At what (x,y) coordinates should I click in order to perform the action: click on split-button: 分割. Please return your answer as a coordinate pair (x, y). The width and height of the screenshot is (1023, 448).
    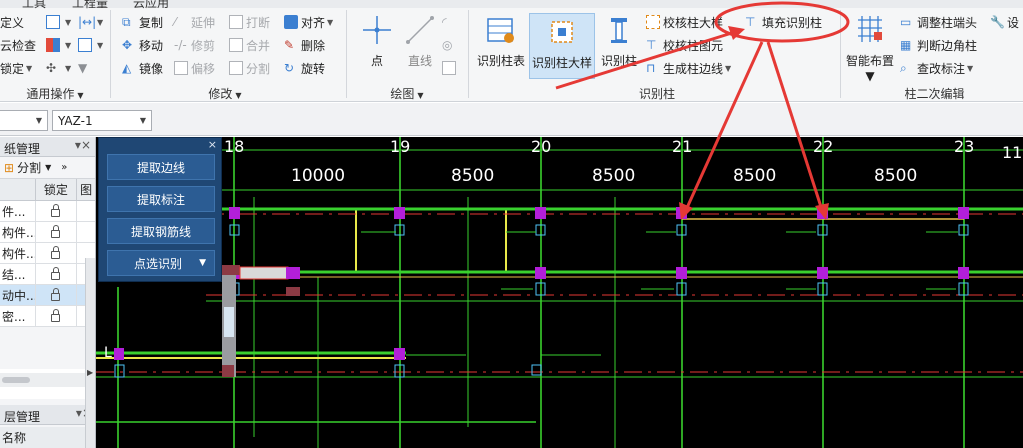
    Looking at the image, I should click on (249, 68).